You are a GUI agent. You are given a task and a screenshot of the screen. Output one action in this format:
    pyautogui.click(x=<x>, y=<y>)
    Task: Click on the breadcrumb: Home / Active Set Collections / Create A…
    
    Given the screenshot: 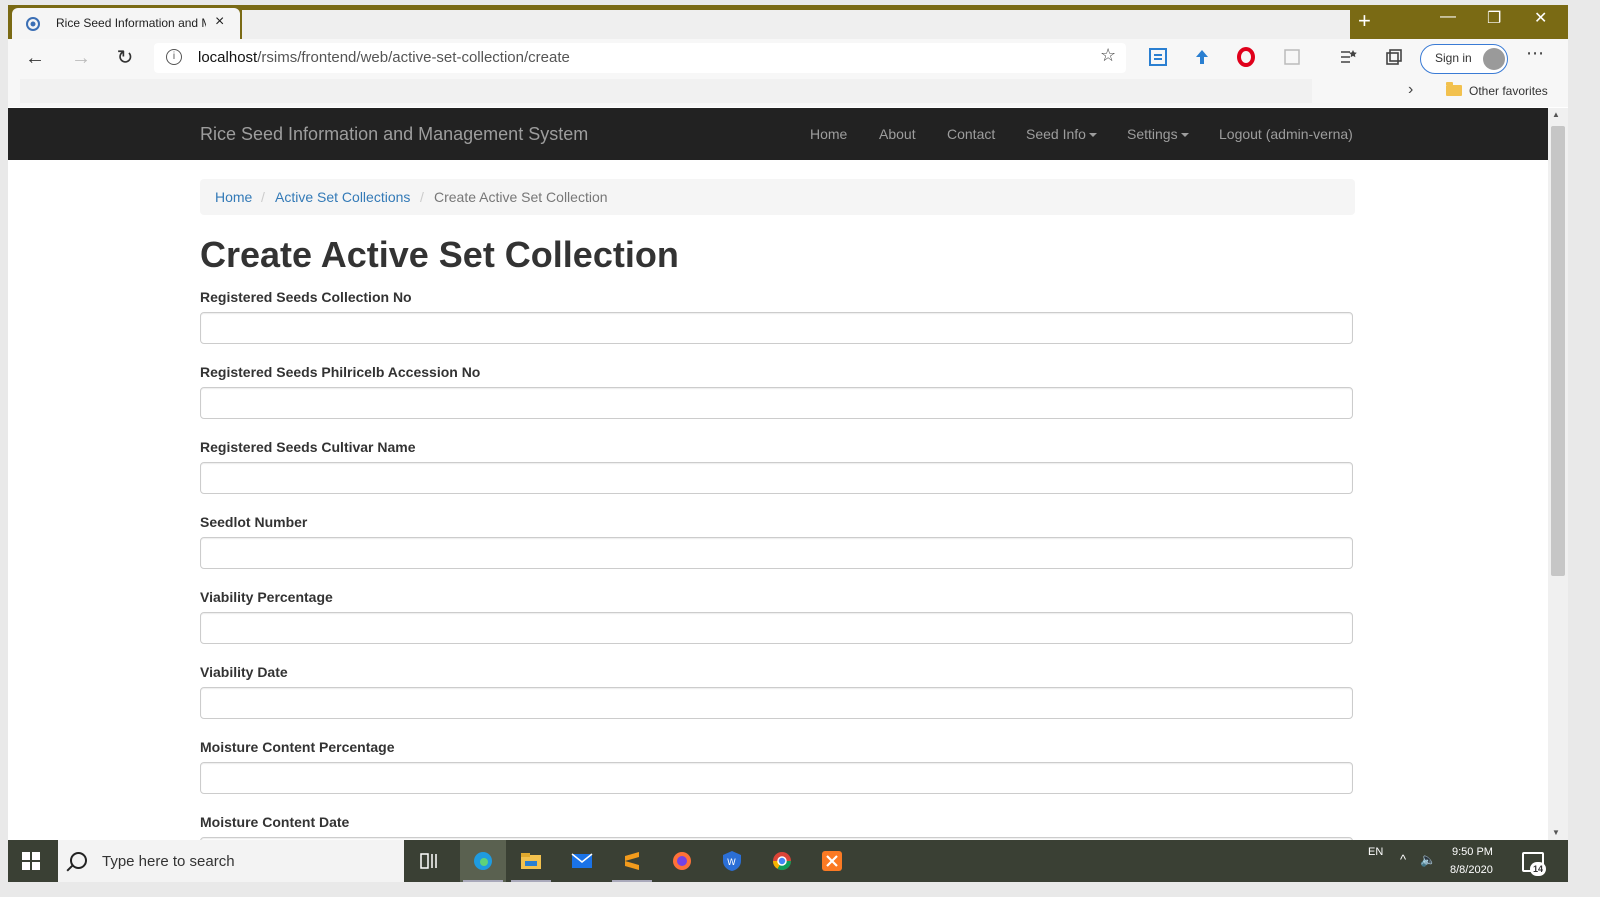 What is the action you would take?
    pyautogui.click(x=777, y=197)
    